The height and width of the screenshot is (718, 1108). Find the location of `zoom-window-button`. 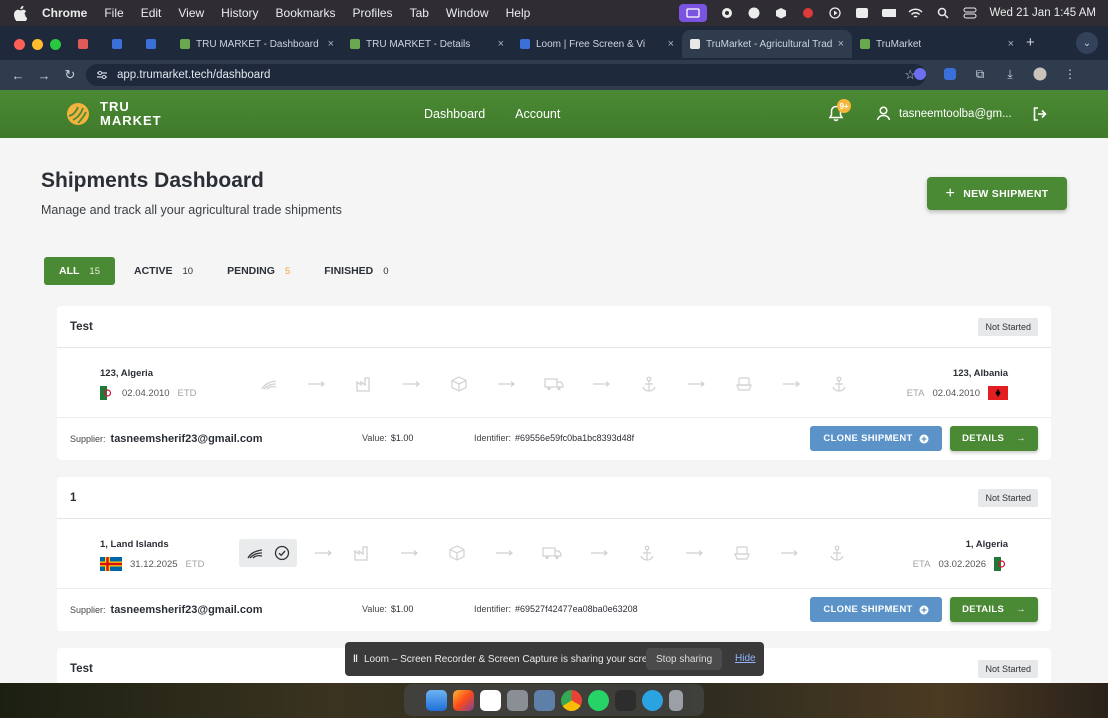

zoom-window-button is located at coordinates (55, 44).